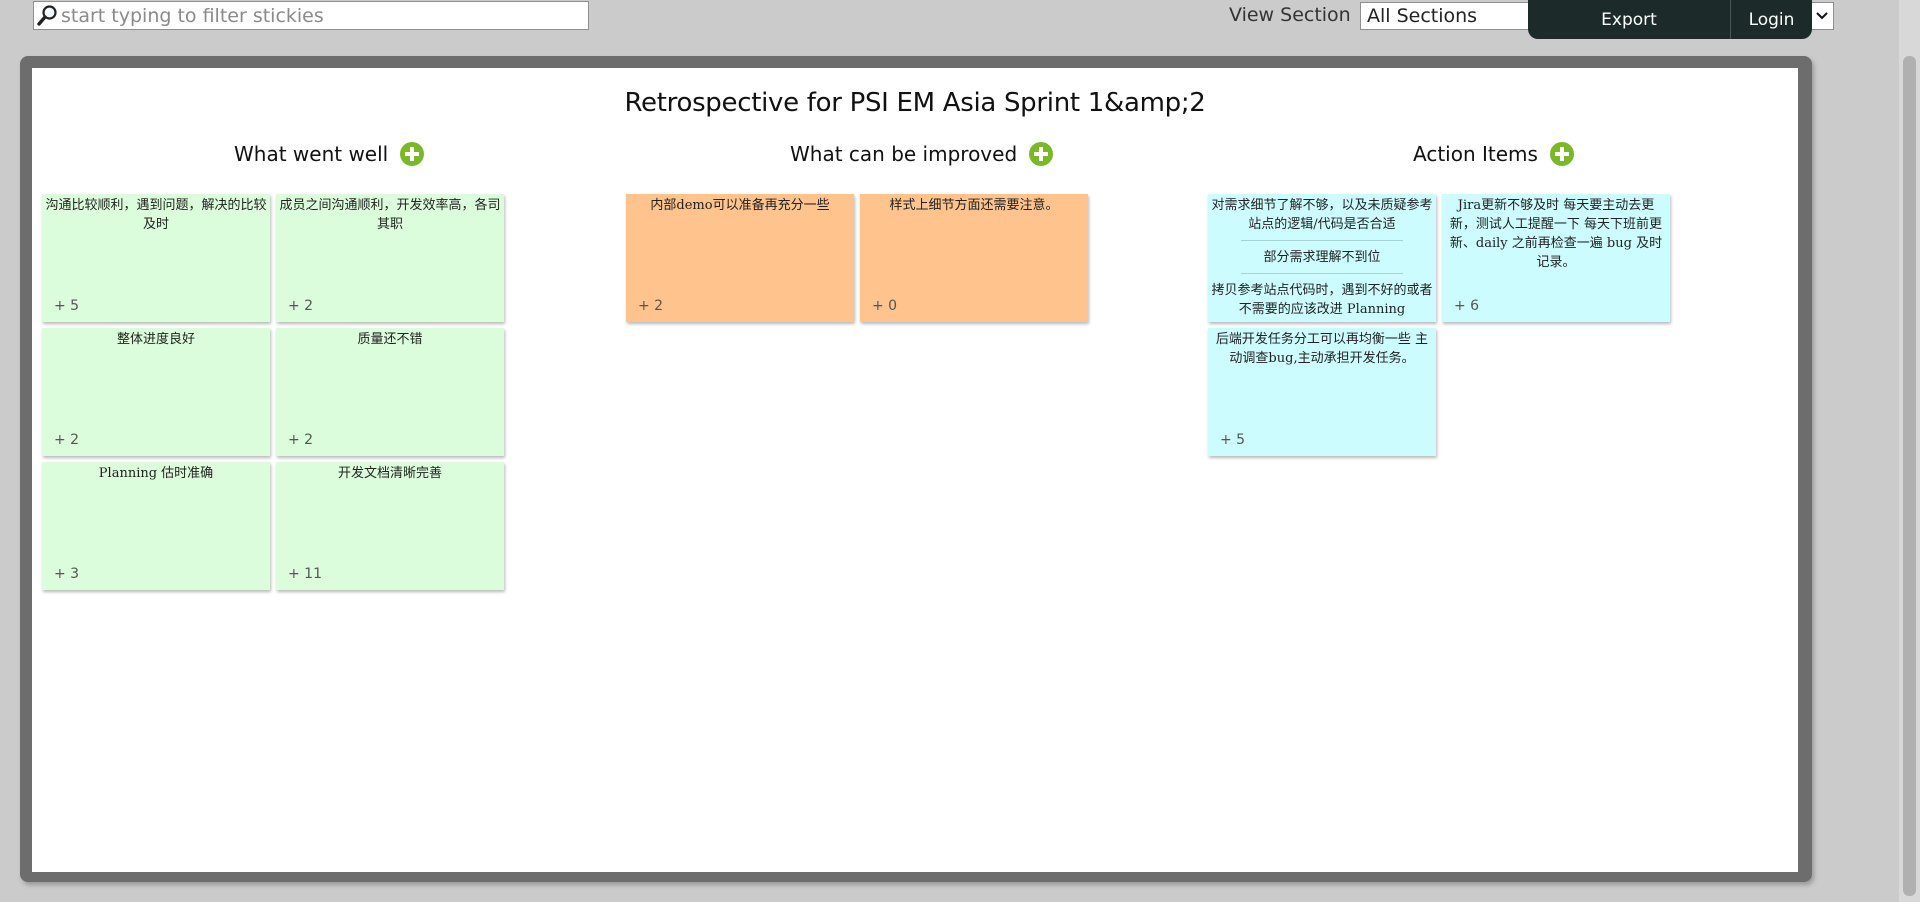 The image size is (1920, 902). What do you see at coordinates (1909, 476) in the screenshot?
I see `scrollbar-thumb` at bounding box center [1909, 476].